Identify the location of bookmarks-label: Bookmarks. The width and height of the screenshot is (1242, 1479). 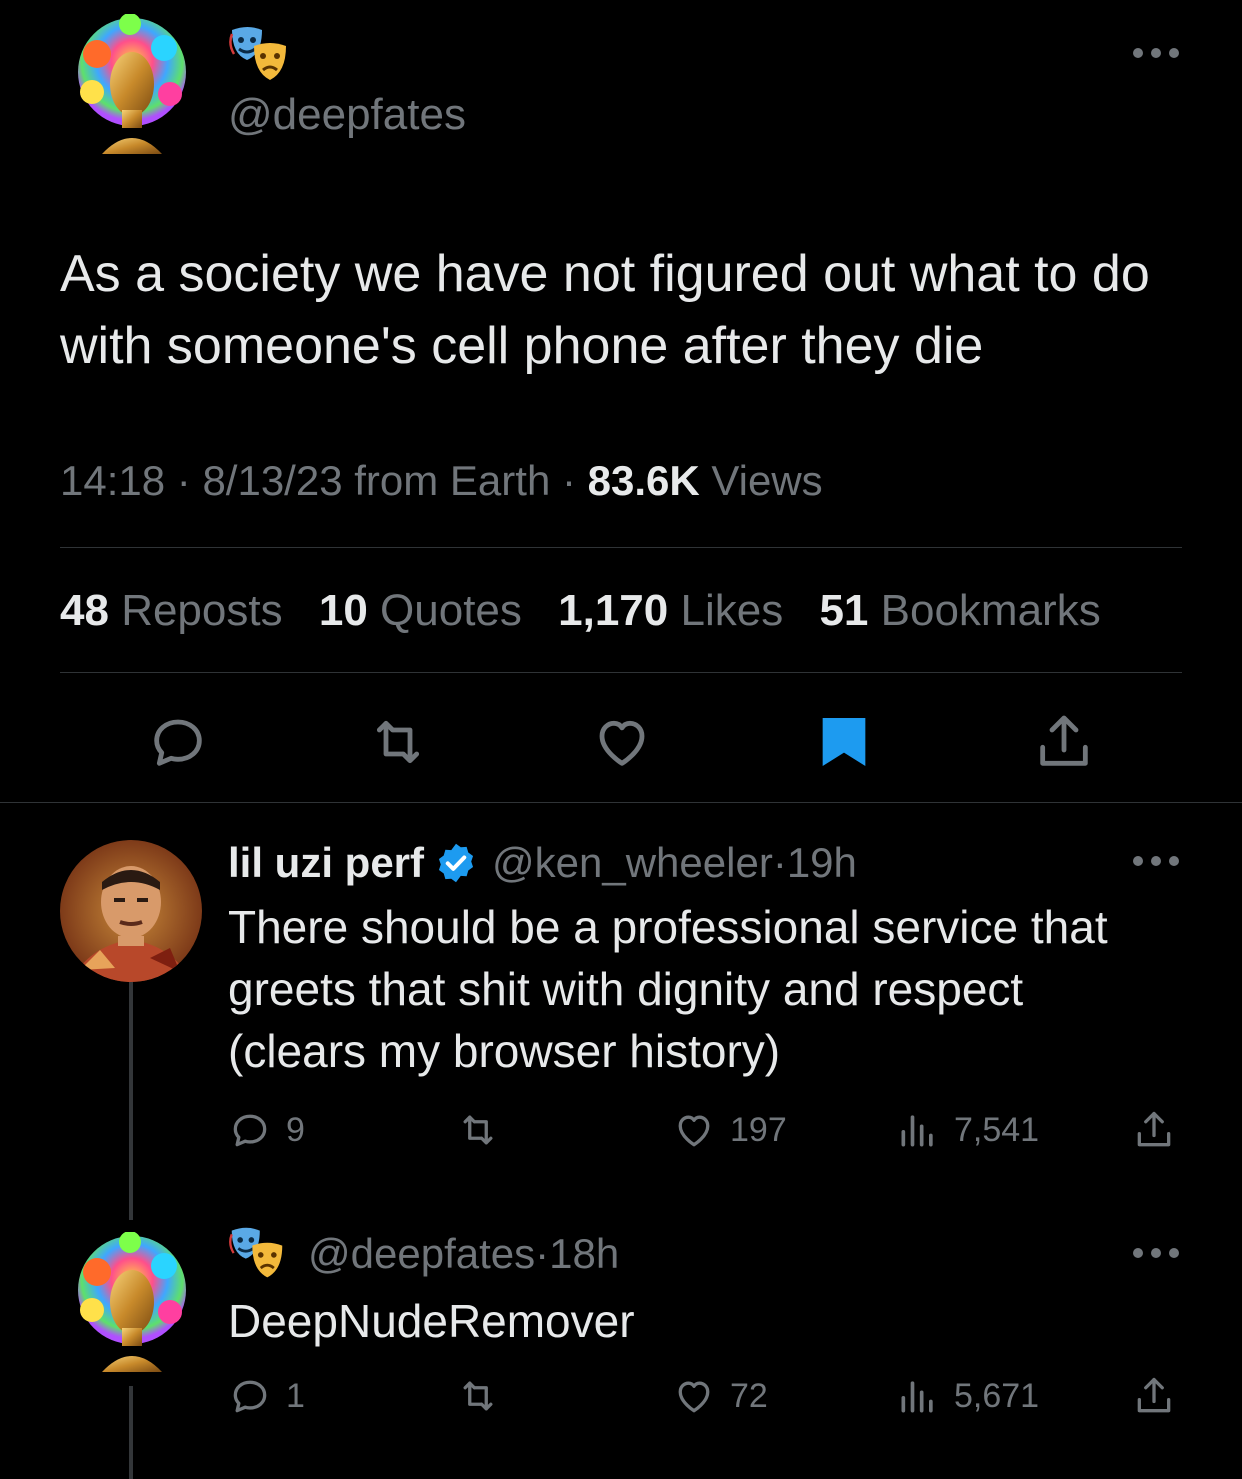
(990, 610).